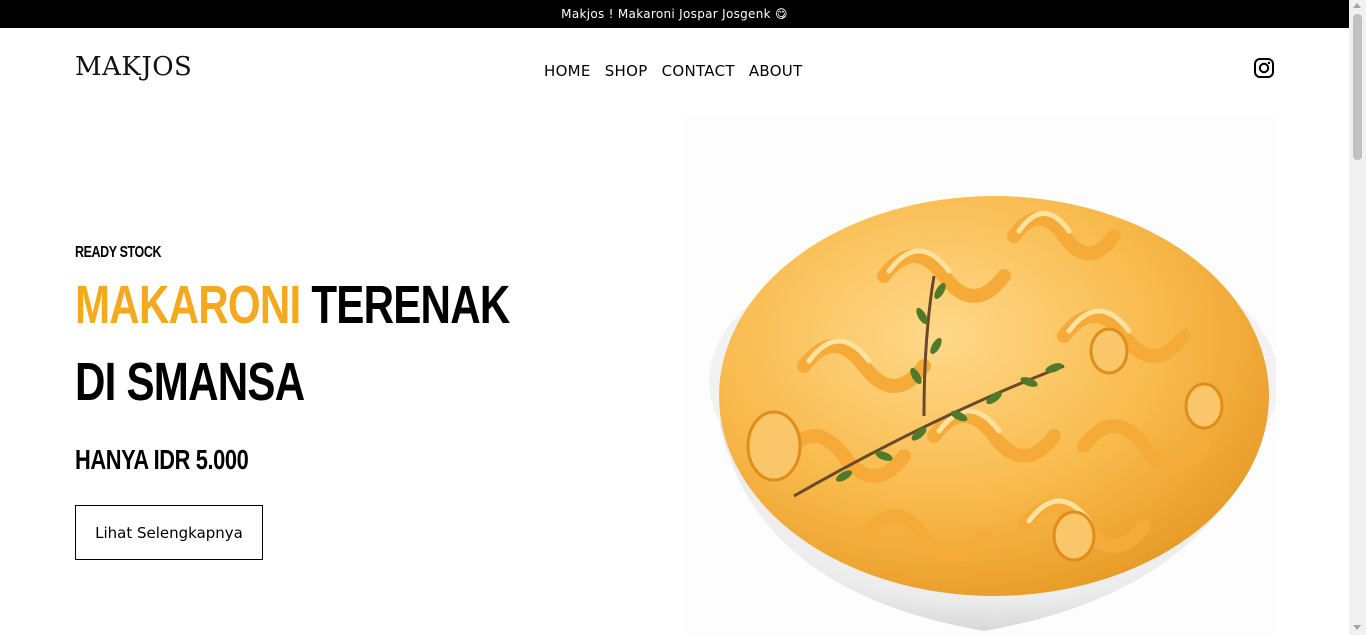  What do you see at coordinates (188, 305) in the screenshot?
I see `headline-accent: MAKARONI` at bounding box center [188, 305].